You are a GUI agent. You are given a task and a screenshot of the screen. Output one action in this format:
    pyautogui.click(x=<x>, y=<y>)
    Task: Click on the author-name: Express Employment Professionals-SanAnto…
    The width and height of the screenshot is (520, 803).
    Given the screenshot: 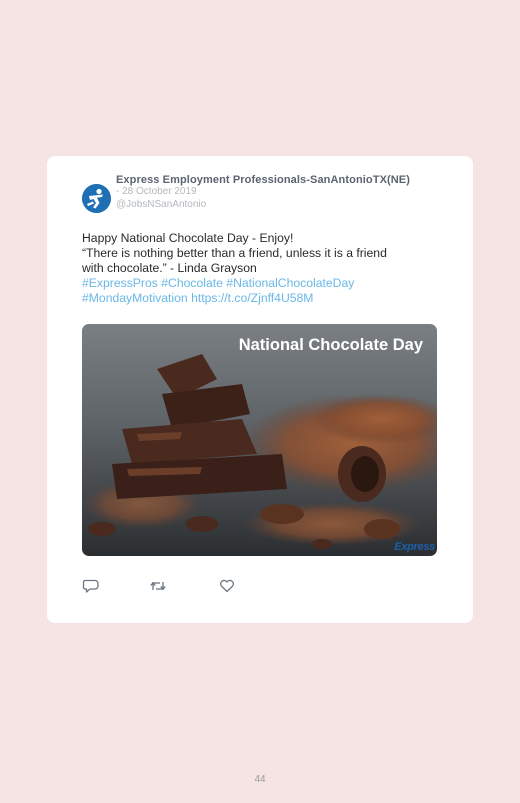 What is the action you would take?
    pyautogui.click(x=263, y=180)
    